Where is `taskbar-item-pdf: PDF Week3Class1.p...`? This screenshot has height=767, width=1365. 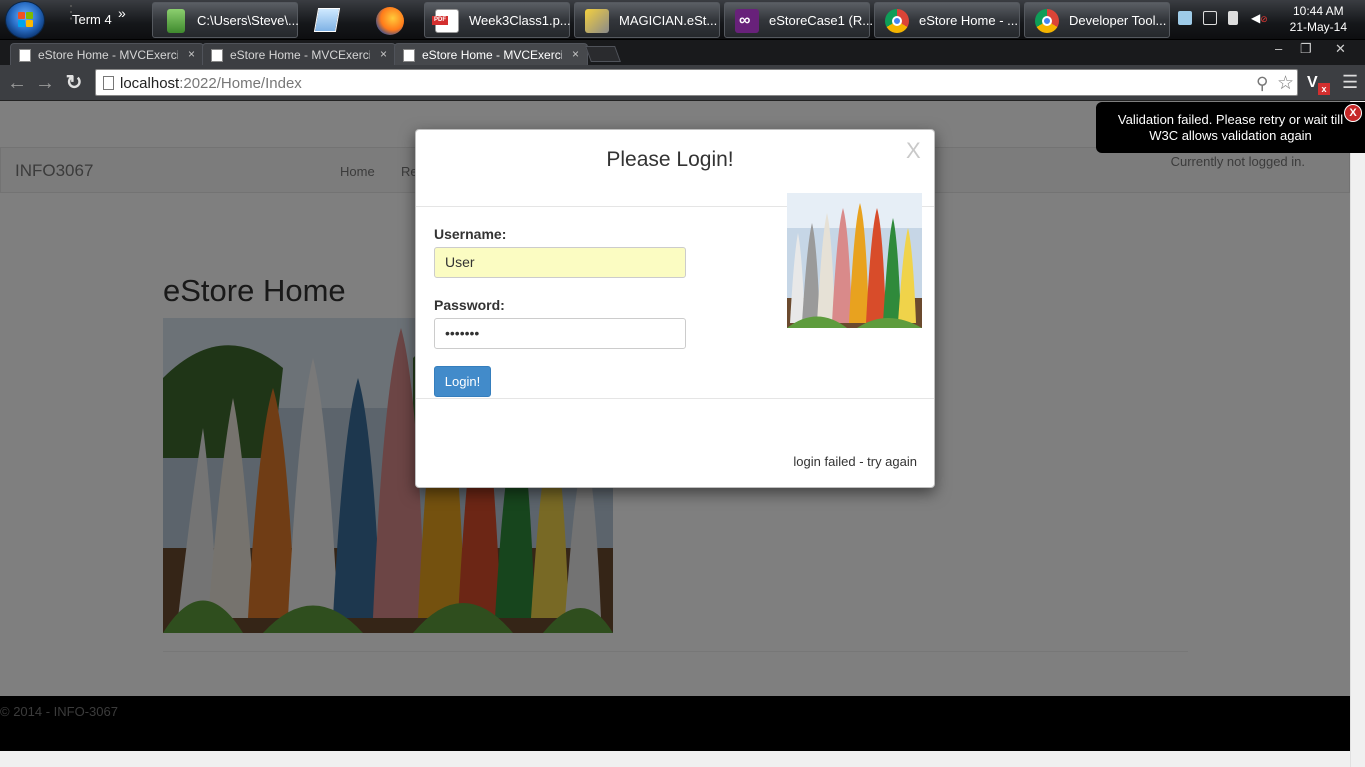
taskbar-item-pdf: PDF Week3Class1.p... is located at coordinates (497, 20).